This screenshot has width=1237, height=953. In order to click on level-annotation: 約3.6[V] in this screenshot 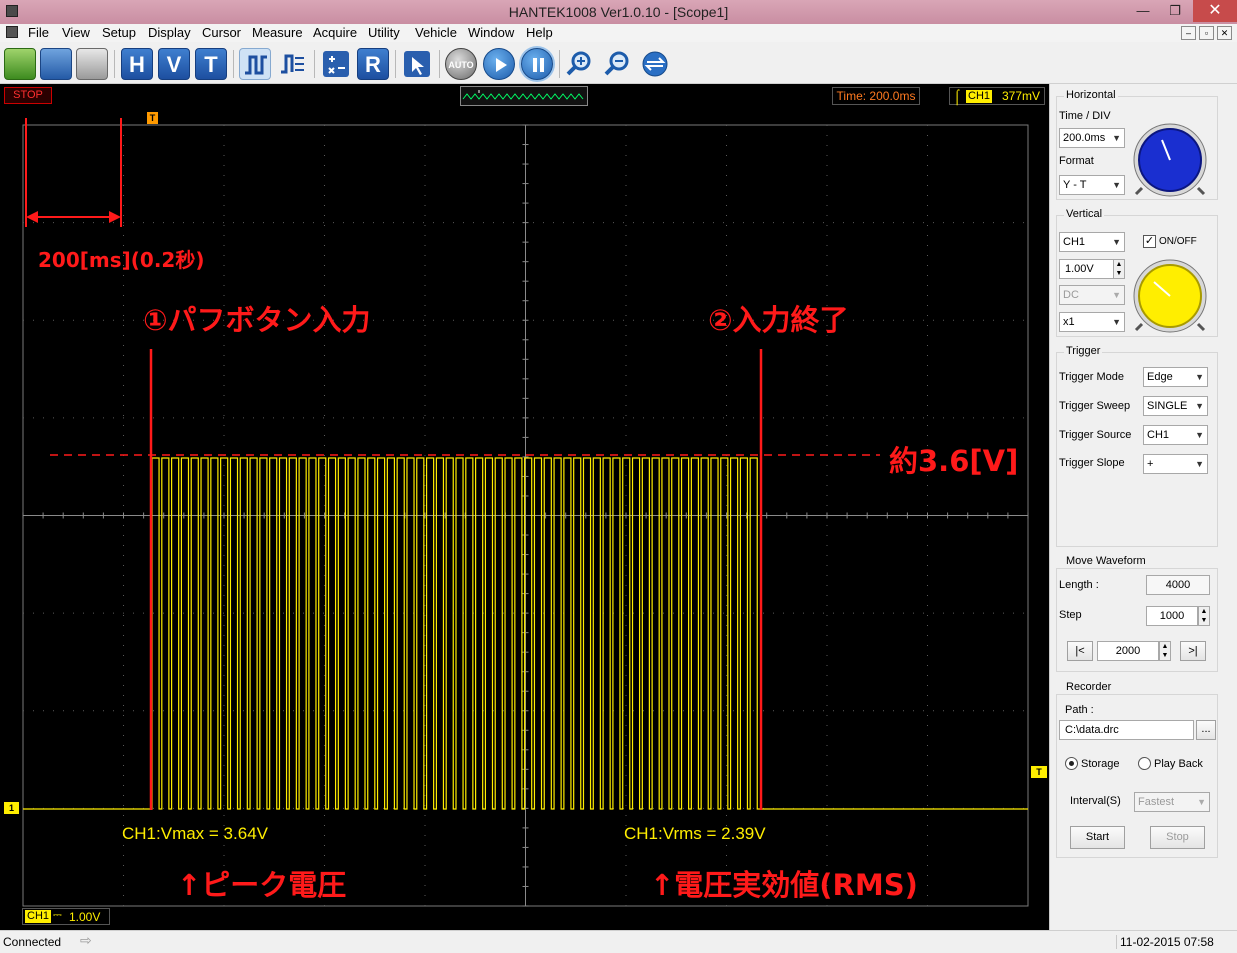, I will do `click(954, 461)`.